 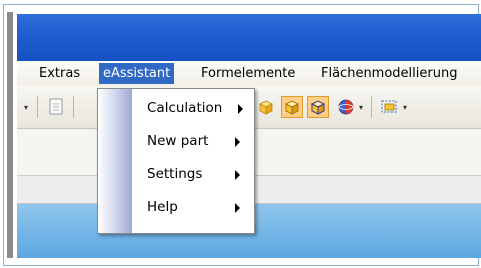 I want to click on menu-item-label: Calculation, so click(x=185, y=108).